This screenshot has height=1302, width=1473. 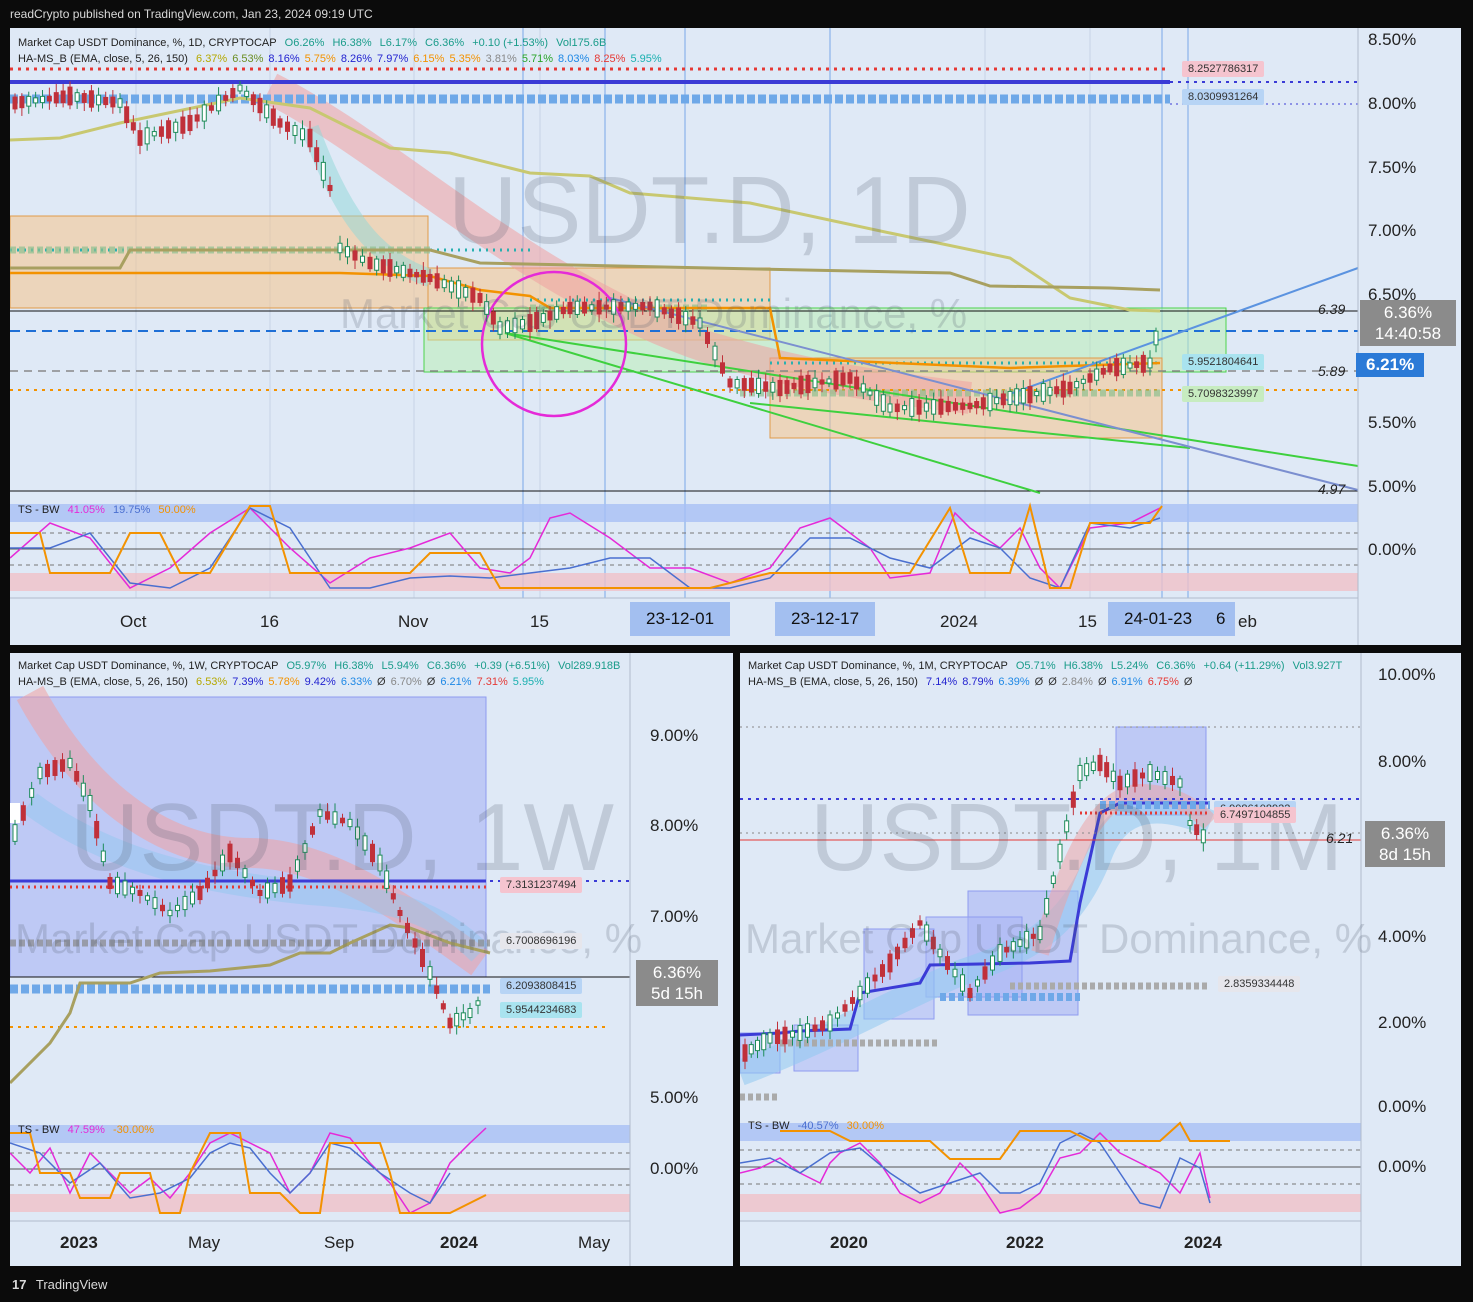 What do you see at coordinates (133, 1130) in the screenshot?
I see `ts-value-2: -30.00%` at bounding box center [133, 1130].